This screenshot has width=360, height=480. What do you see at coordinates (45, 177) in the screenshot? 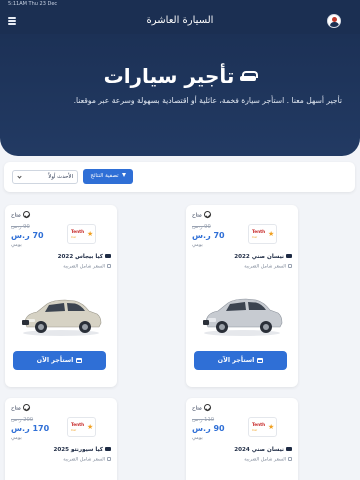
I see `sort-dropdown: الأحدث أولاً` at bounding box center [45, 177].